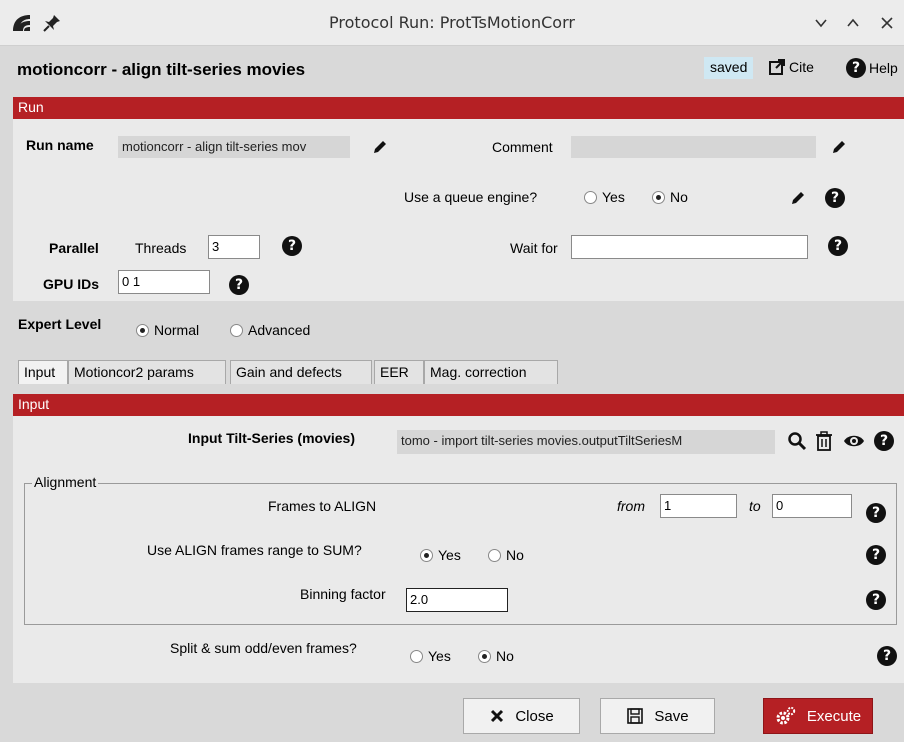  I want to click on edit-run-name-button, so click(380, 147).